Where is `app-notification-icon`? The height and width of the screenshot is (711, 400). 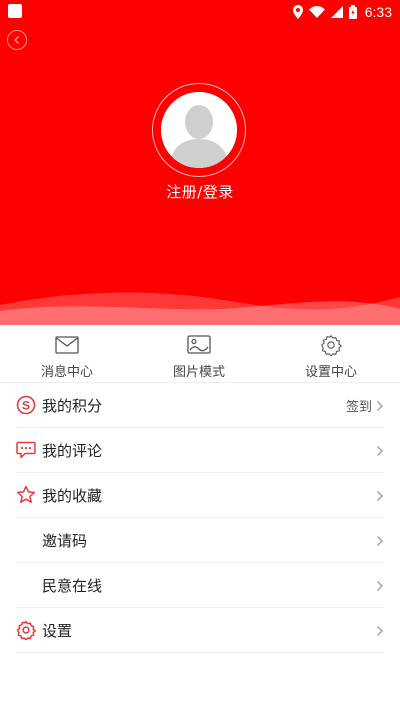
app-notification-icon is located at coordinates (15, 11).